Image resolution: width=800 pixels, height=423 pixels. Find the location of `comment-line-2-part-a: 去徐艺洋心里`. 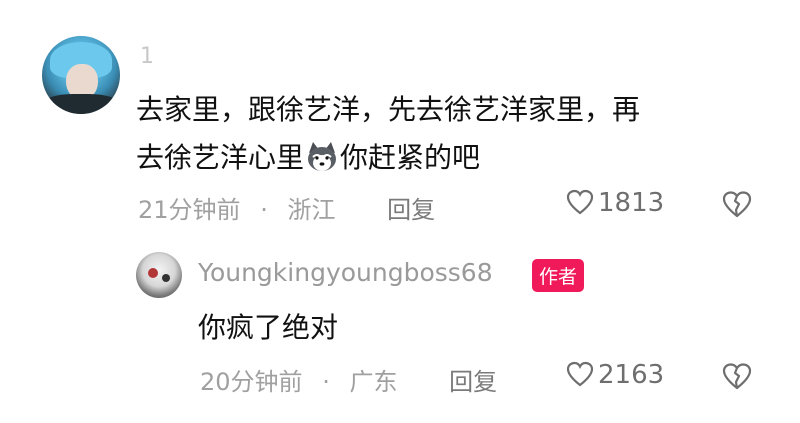

comment-line-2-part-a: 去徐艺洋心里 is located at coordinates (220, 157).